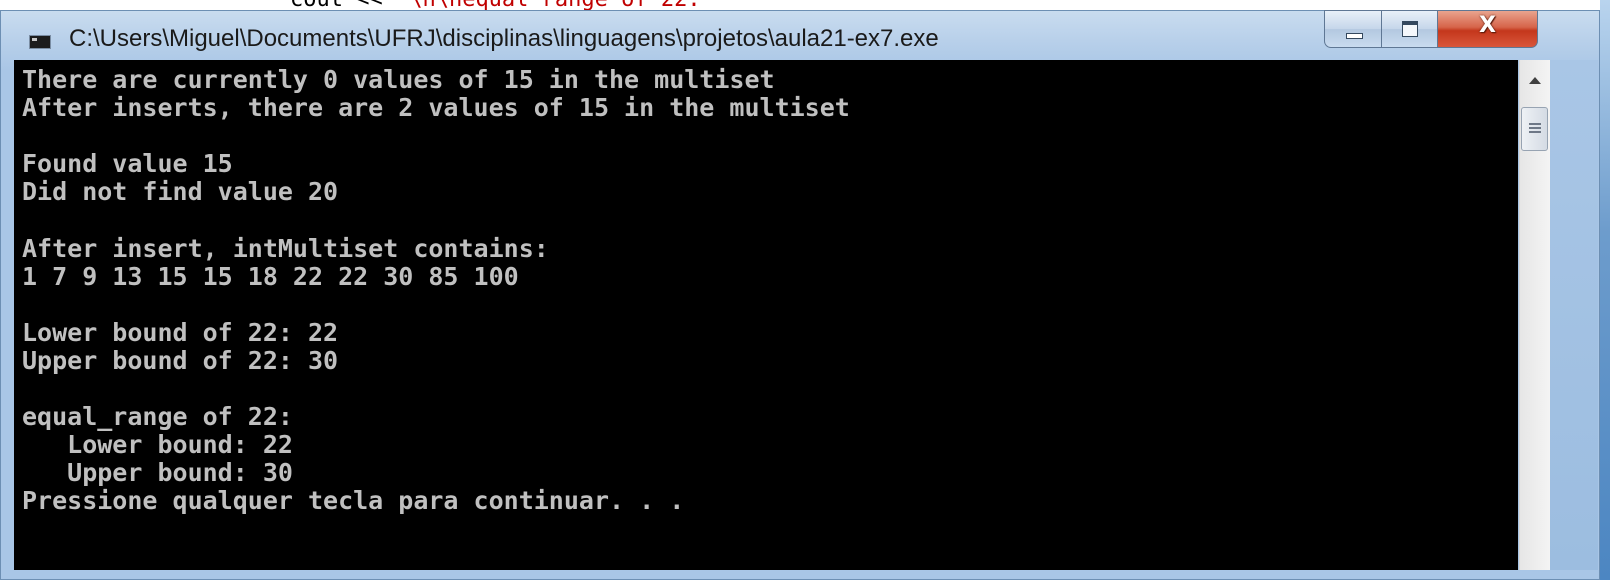 The image size is (1610, 580). What do you see at coordinates (180, 332) in the screenshot?
I see `console-line: Lower bound of 22: 22` at bounding box center [180, 332].